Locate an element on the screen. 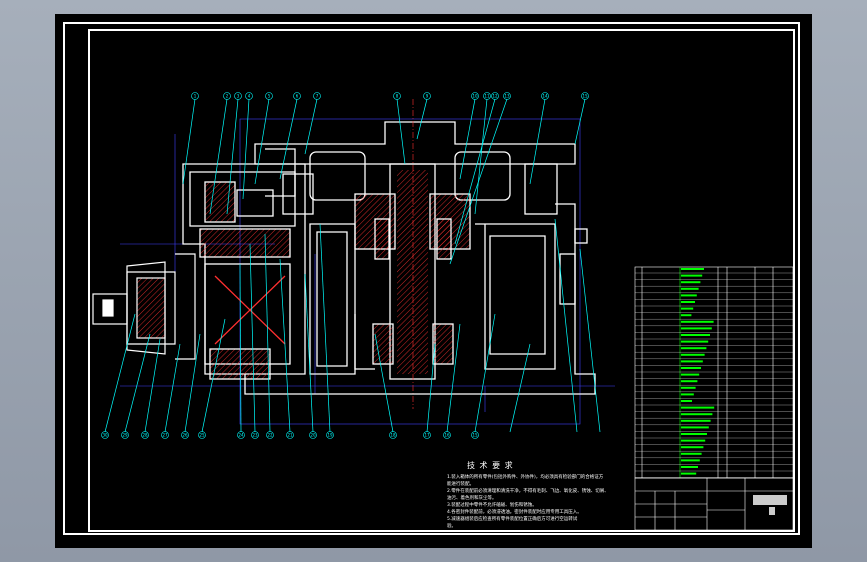 Image resolution: width=867 pixels, height=562 pixels. technical-requirements-title: 技 术 要 求 is located at coordinates (490, 465).